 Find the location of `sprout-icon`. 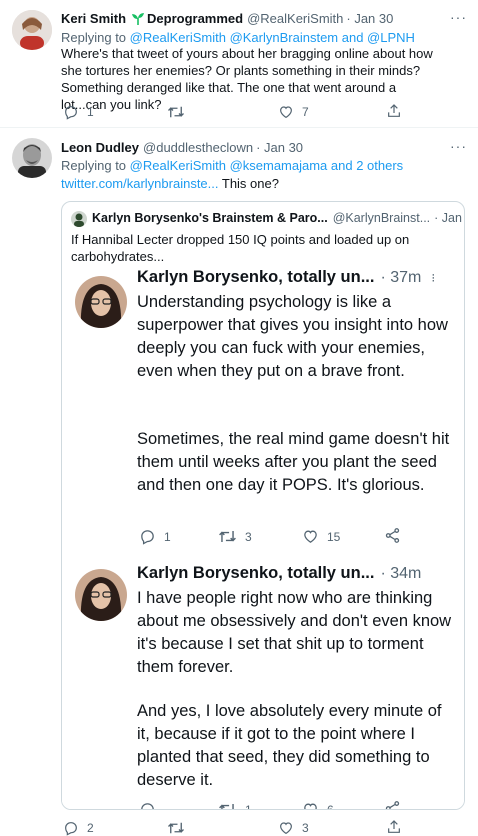

sprout-icon is located at coordinates (138, 19).